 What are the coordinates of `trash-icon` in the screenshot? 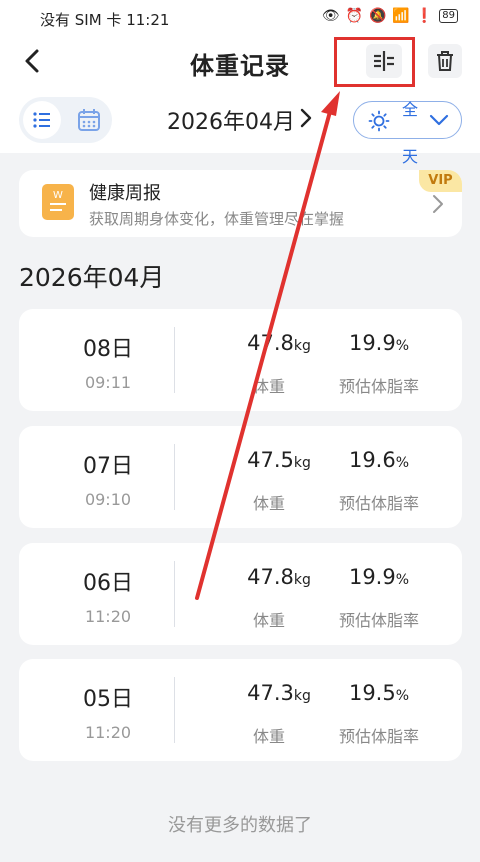 It's located at (445, 61).